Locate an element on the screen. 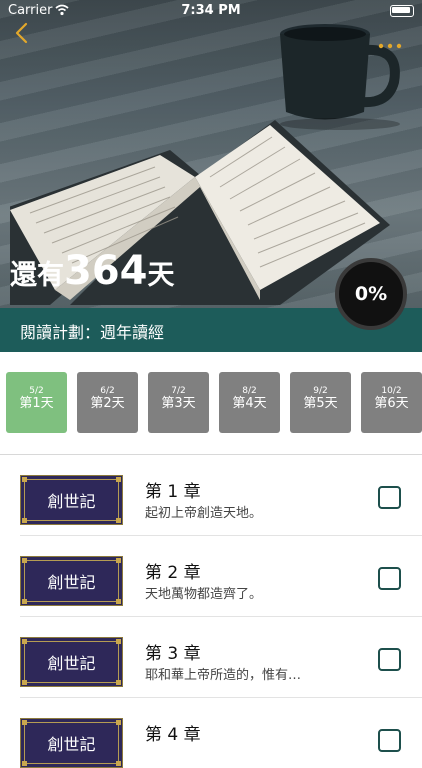 The height and width of the screenshot is (768, 422). day-tab-4: 8/2 第4天 is located at coordinates (249, 402).